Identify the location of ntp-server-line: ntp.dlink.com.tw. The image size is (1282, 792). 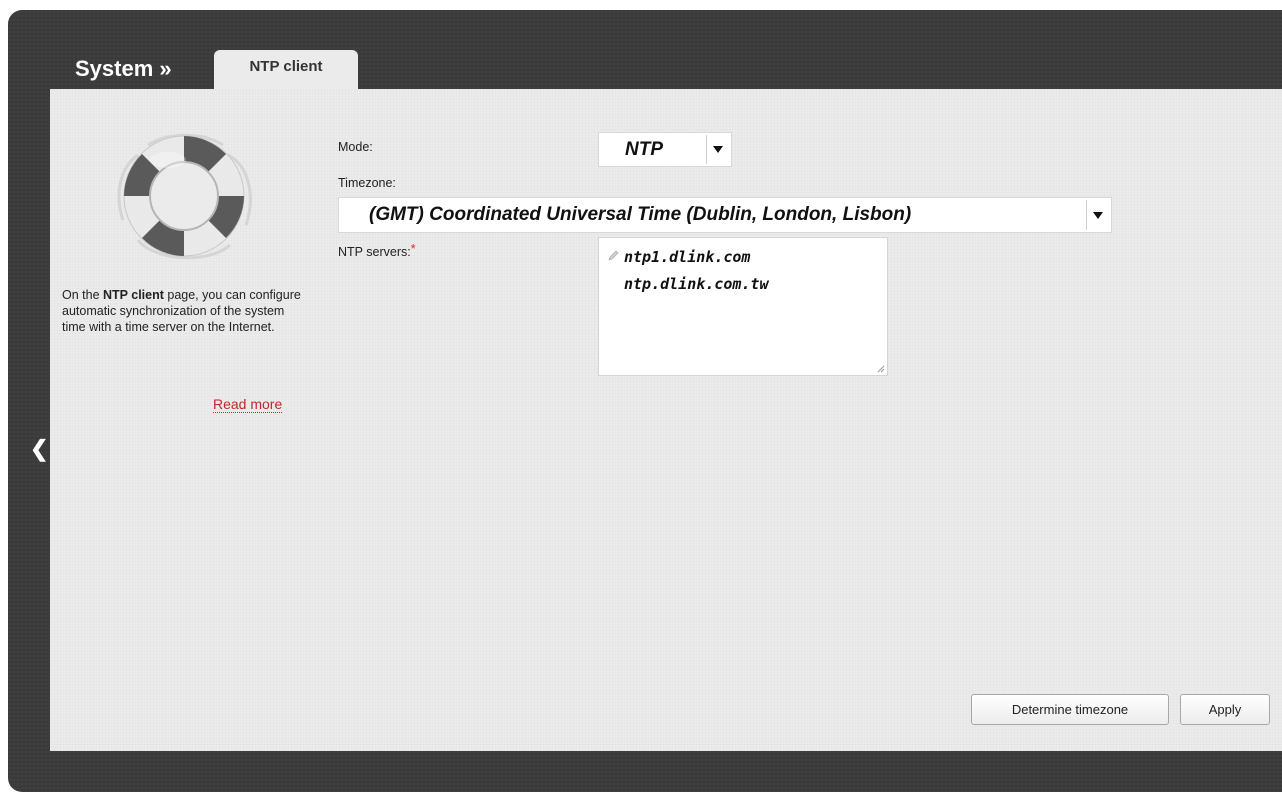
(696, 284).